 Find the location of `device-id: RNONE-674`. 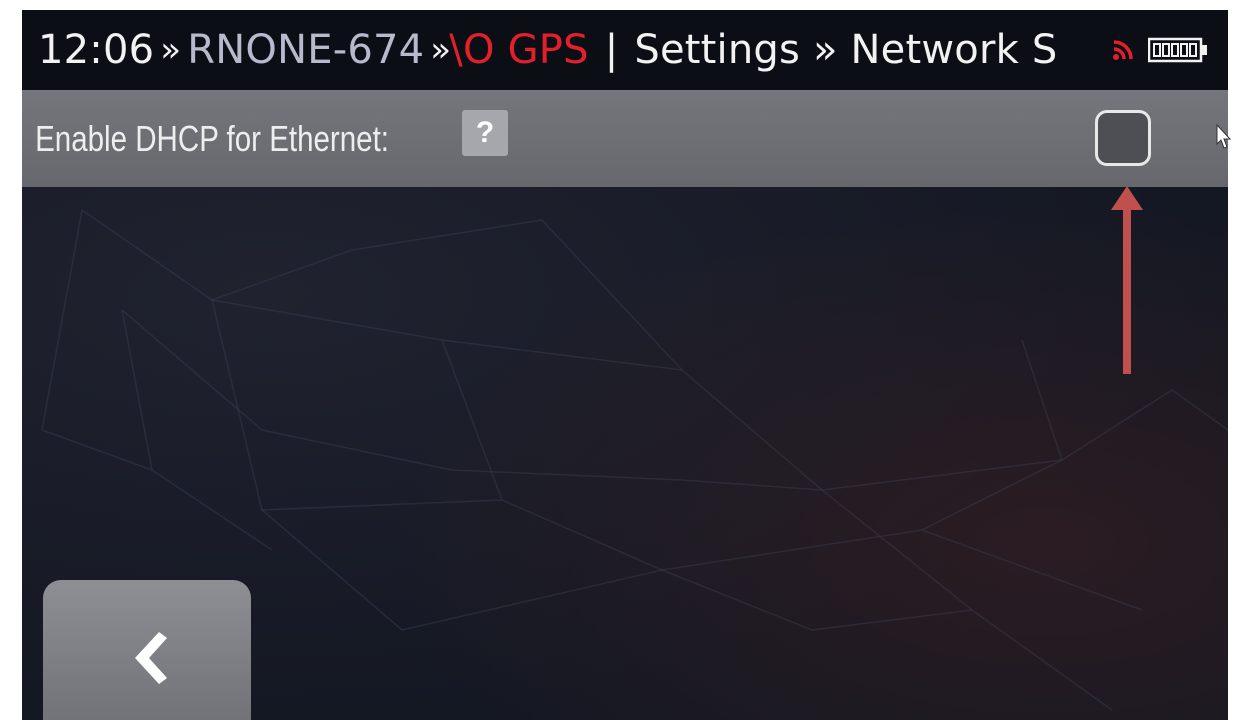

device-id: RNONE-674 is located at coordinates (306, 50).